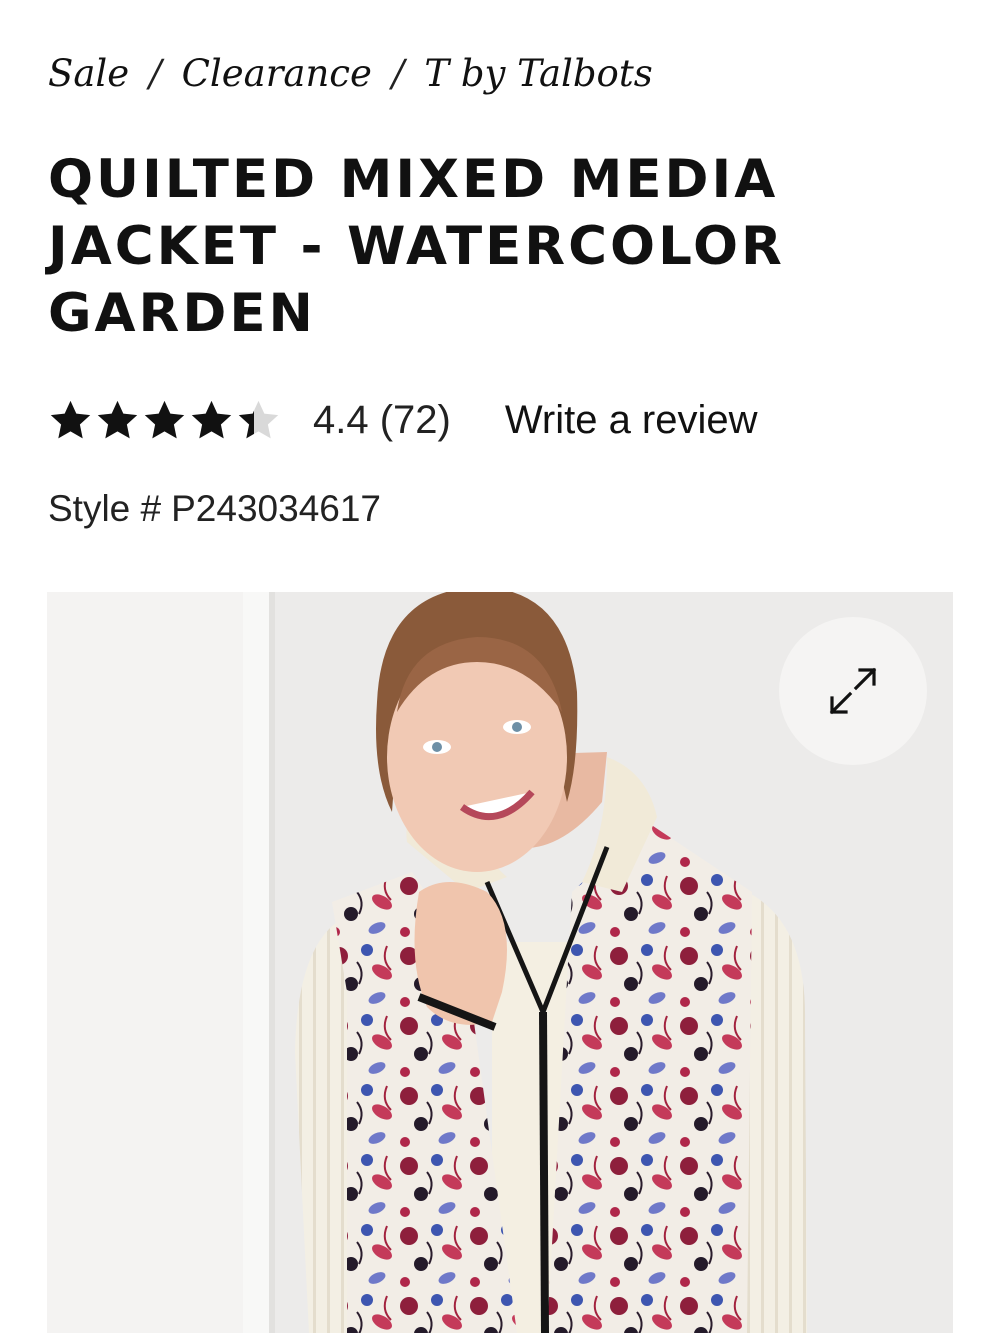 The width and height of the screenshot is (1000, 1333). Describe the element at coordinates (631, 420) in the screenshot. I see `write-review-link: Write a review` at that location.